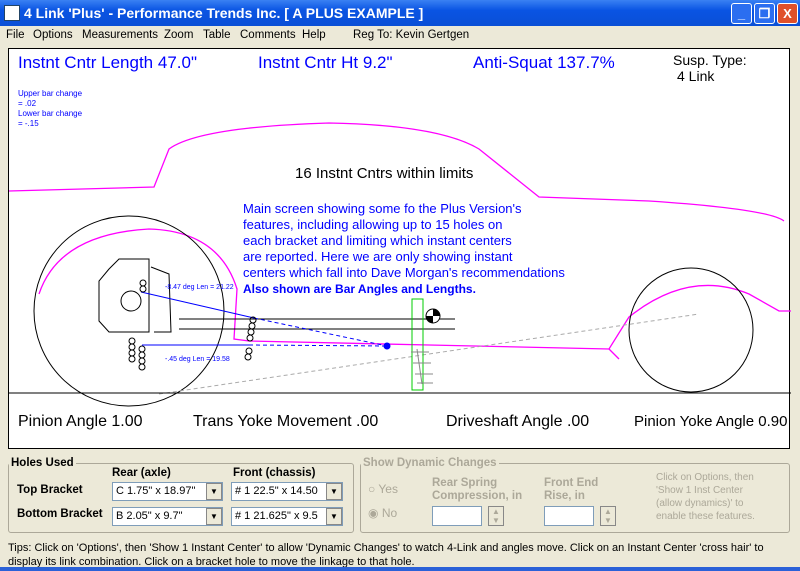 This screenshot has height=571, width=800. What do you see at coordinates (265, 320) in the screenshot?
I see `links` at bounding box center [265, 320].